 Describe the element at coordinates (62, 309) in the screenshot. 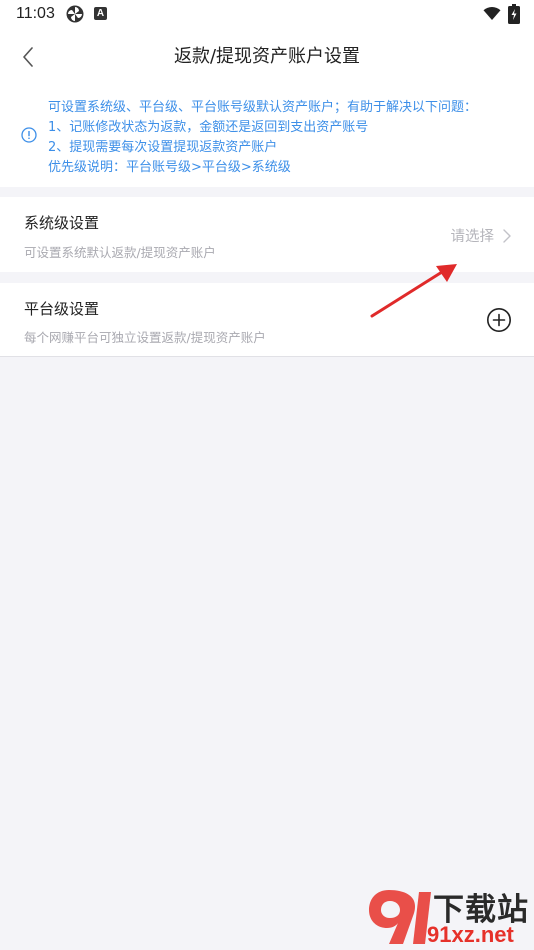

I see `platform-setting-title: 平台级设置` at that location.